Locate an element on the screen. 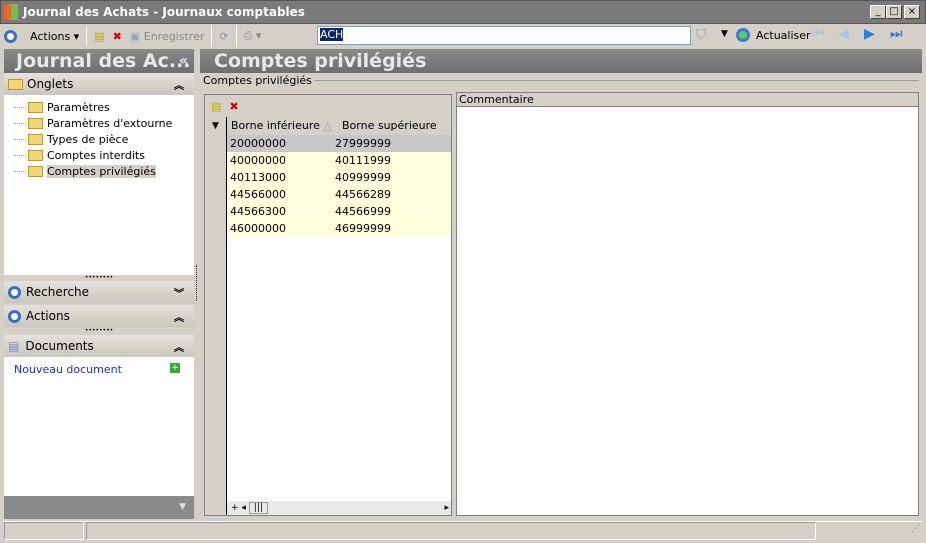  filter-icon: ⛉ is located at coordinates (701, 35).